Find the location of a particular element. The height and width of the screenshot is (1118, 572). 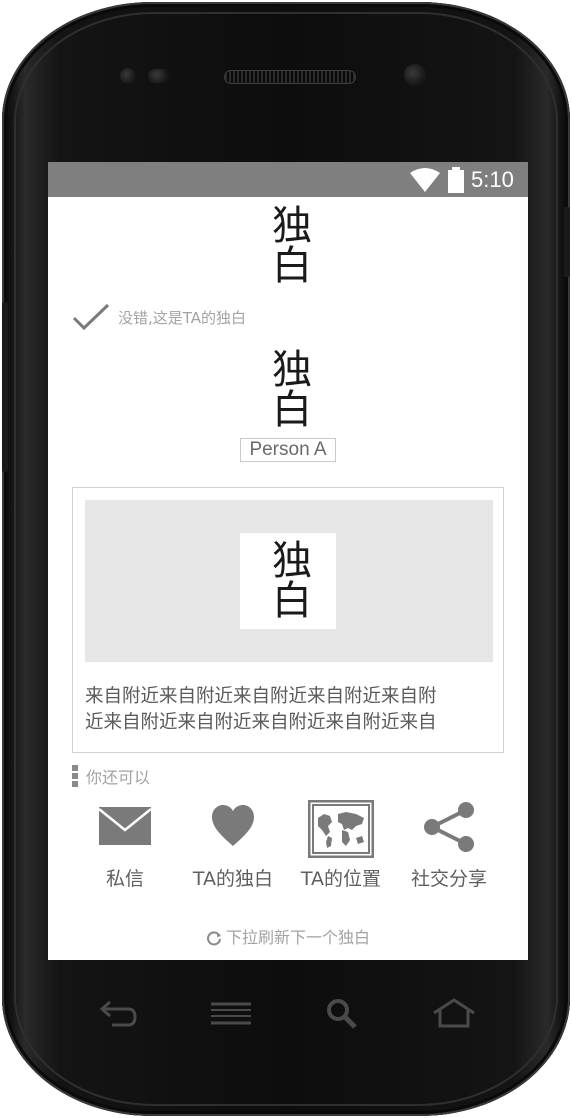

card-logo: 独白 is located at coordinates (288, 579).